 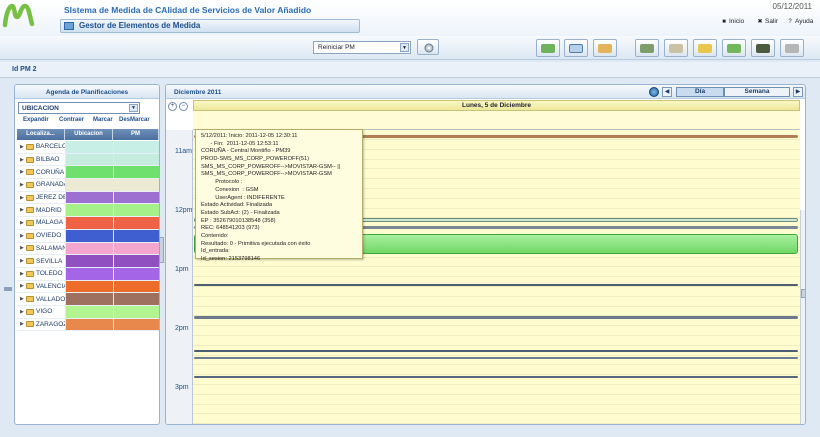 I want to click on tooltip-line: Estado Actividad: Finalizada, so click(x=237, y=205).